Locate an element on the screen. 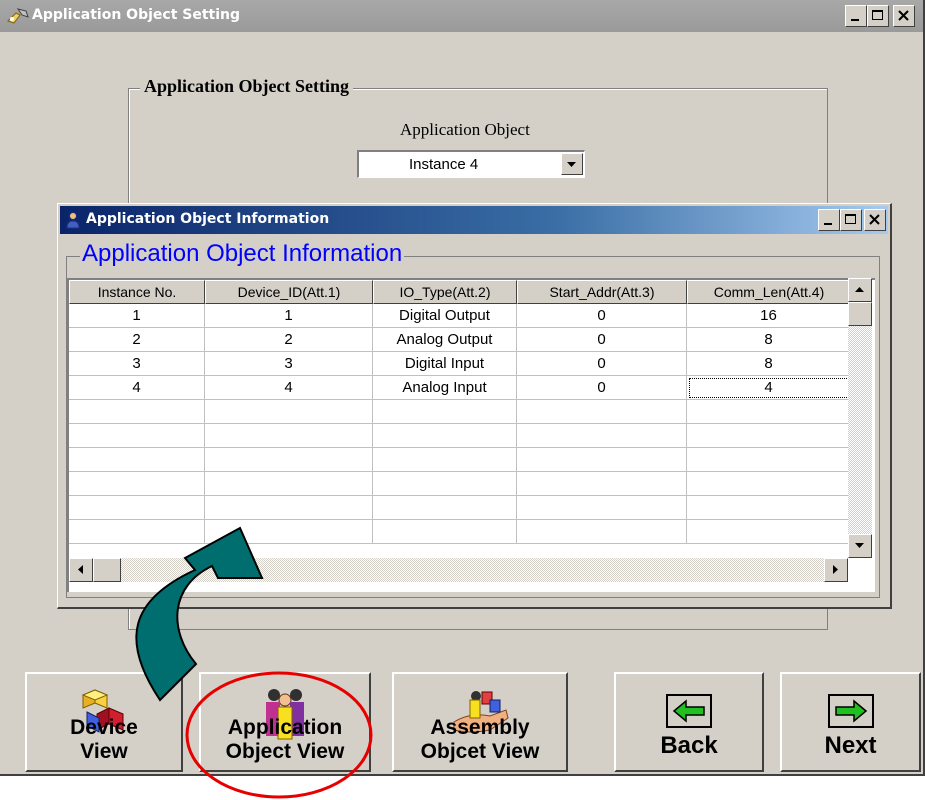  curved-arrow-annotation is located at coordinates (199, 614).